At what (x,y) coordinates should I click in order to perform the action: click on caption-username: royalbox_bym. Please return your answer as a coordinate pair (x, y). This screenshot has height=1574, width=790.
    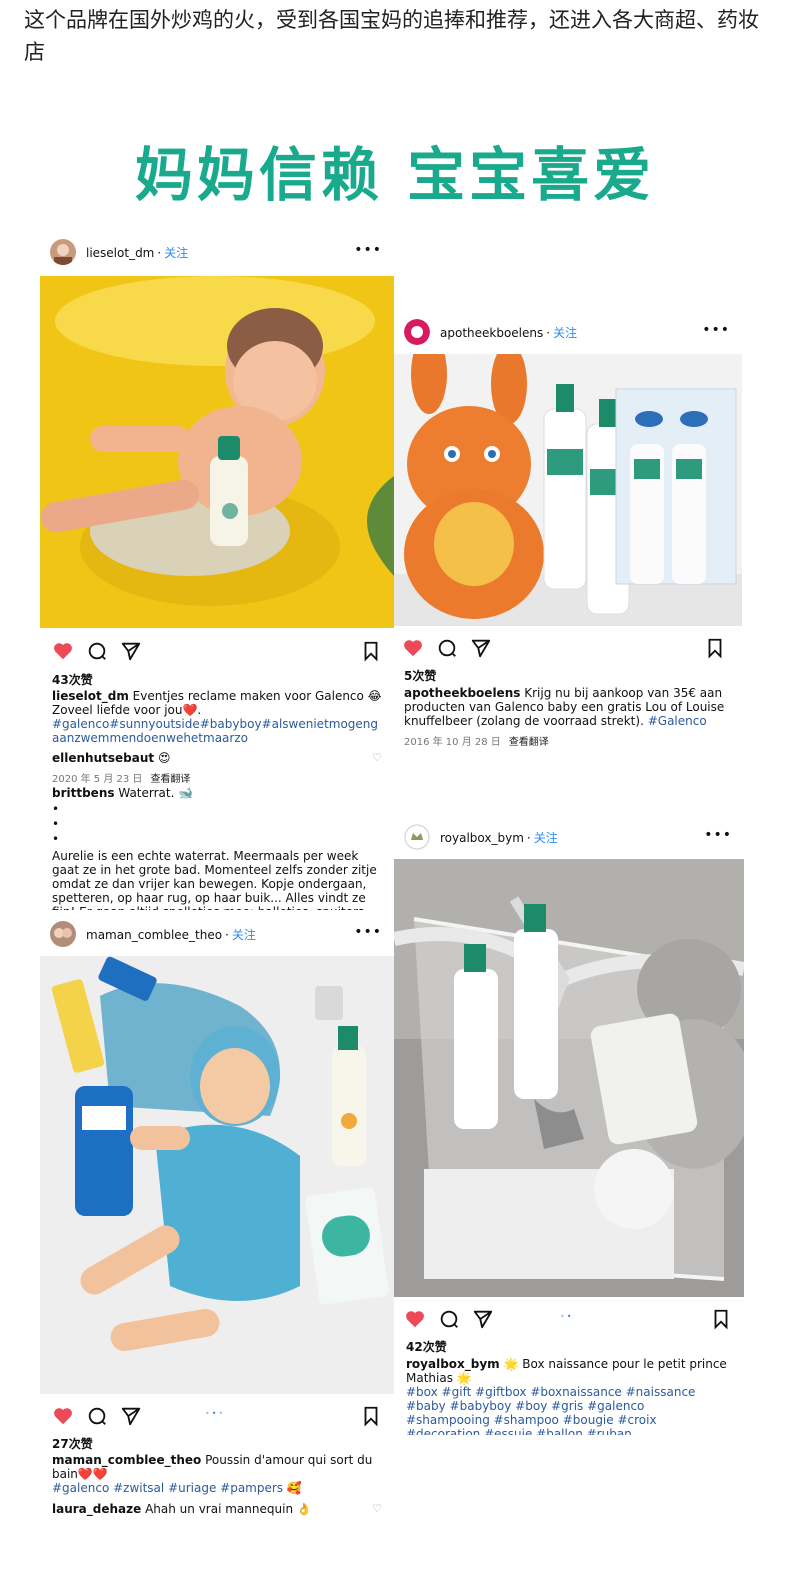
    Looking at the image, I should click on (453, 1364).